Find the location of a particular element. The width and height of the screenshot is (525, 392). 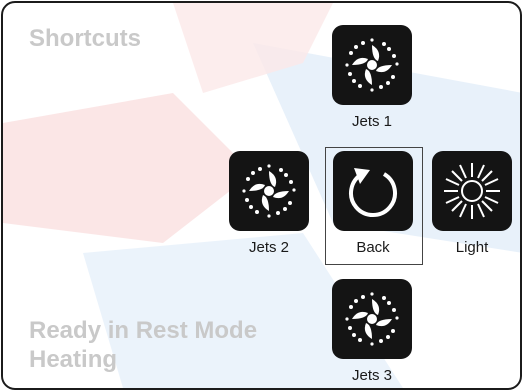

back-button: Back is located at coordinates (373, 203).